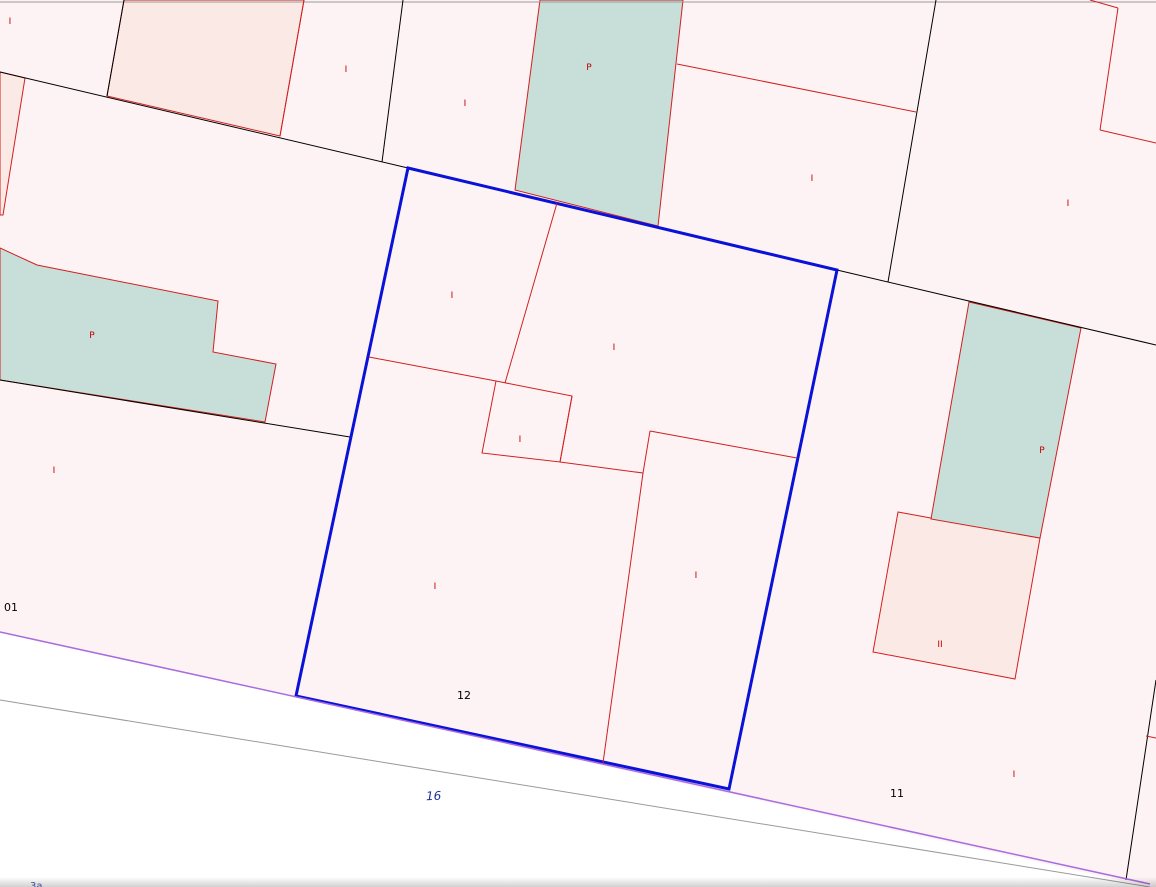 The height and width of the screenshot is (887, 1156). I want to click on parcel-number-01: 01, so click(11, 607).